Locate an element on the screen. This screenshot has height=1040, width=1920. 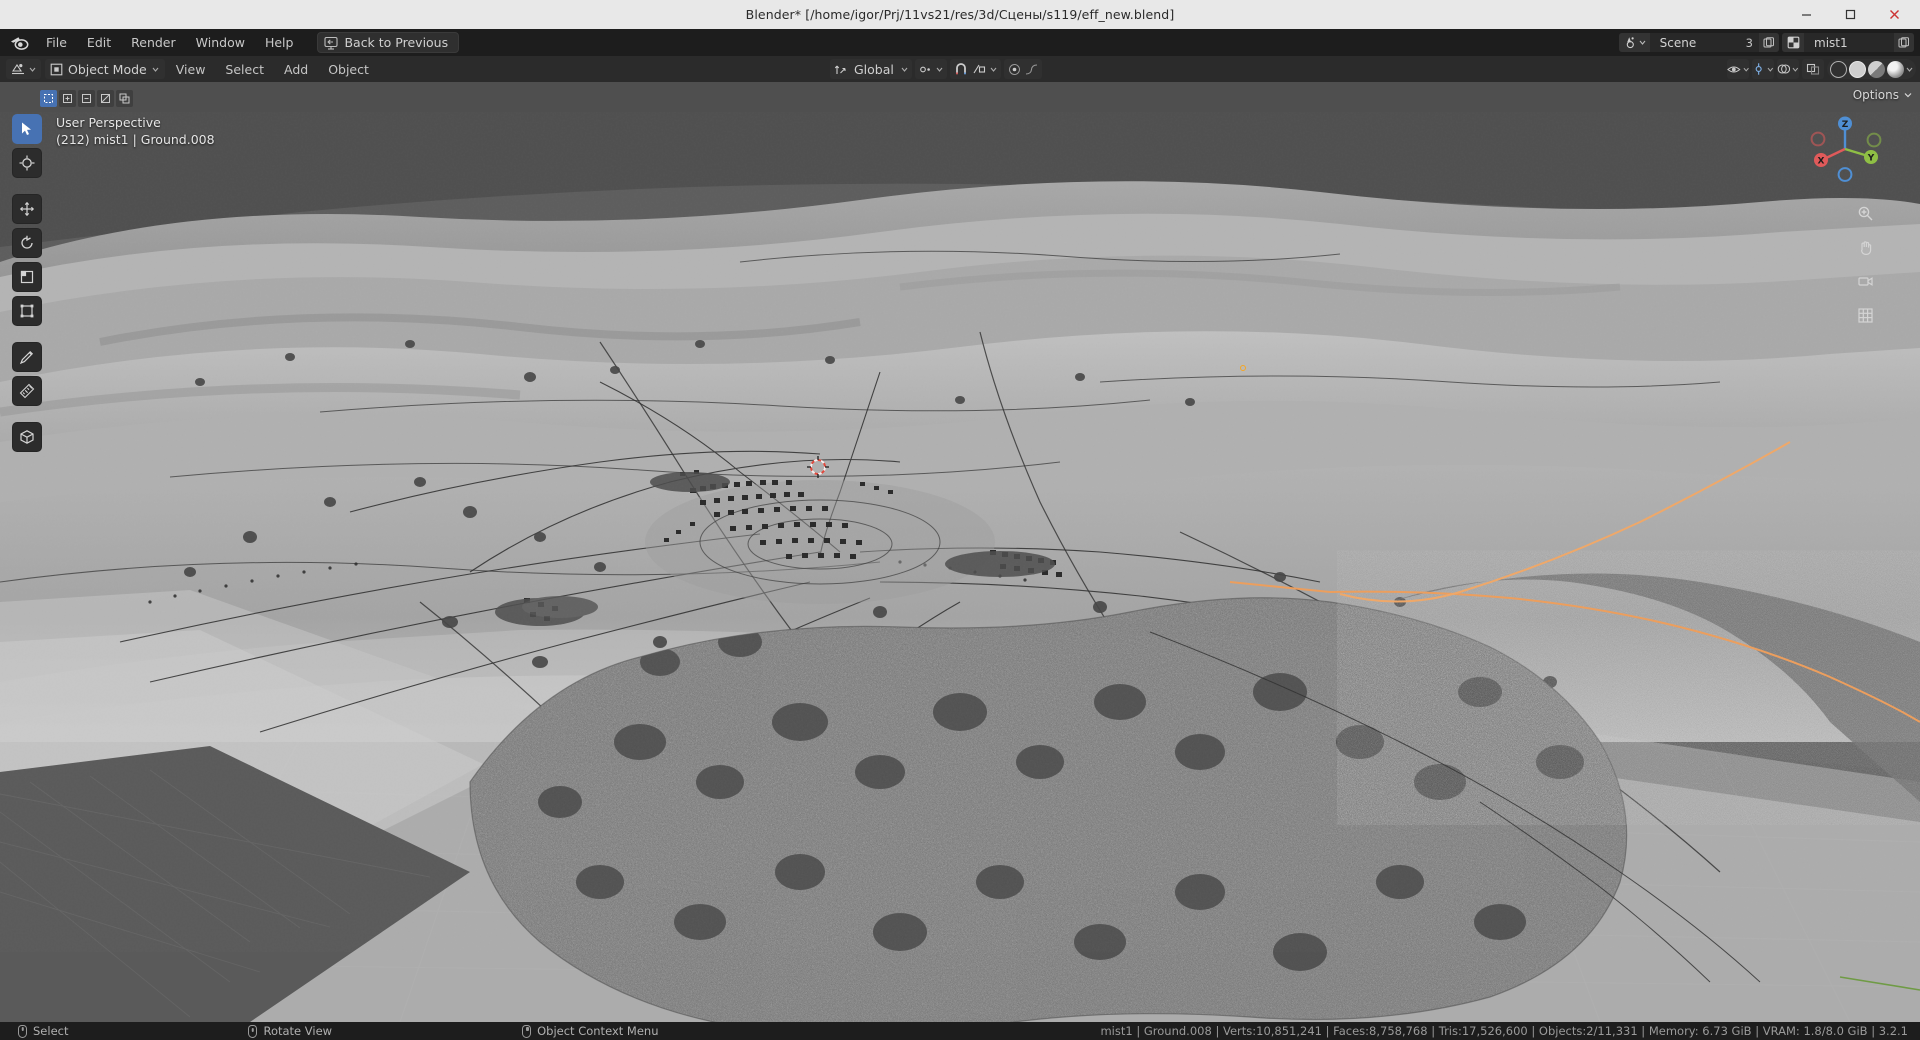
editor-type-button is located at coordinates (23, 69).